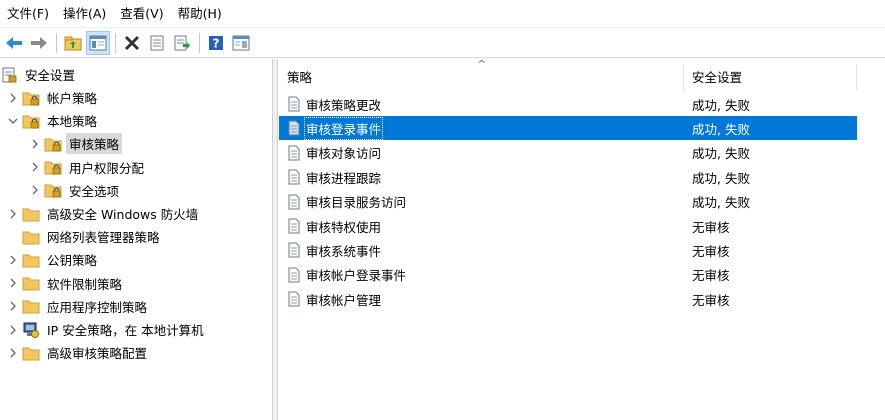 The image size is (885, 420). I want to click on tree-item-label: 本地策略, so click(72, 122).